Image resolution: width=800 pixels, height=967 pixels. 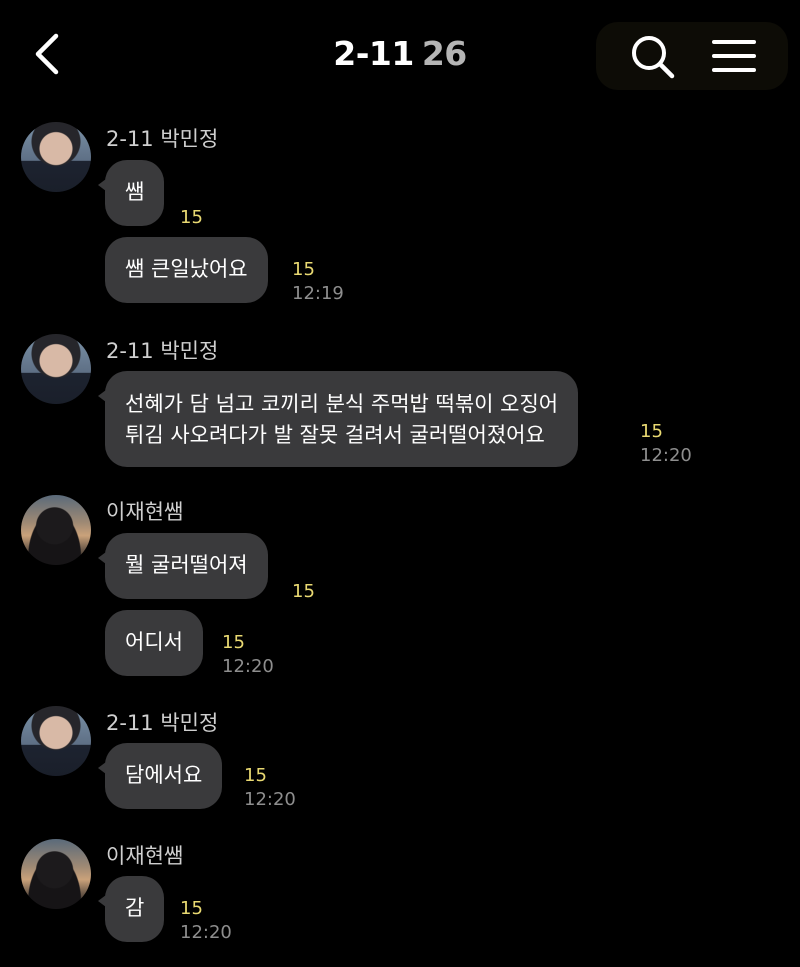 I want to click on member-count: 26, so click(x=444, y=53).